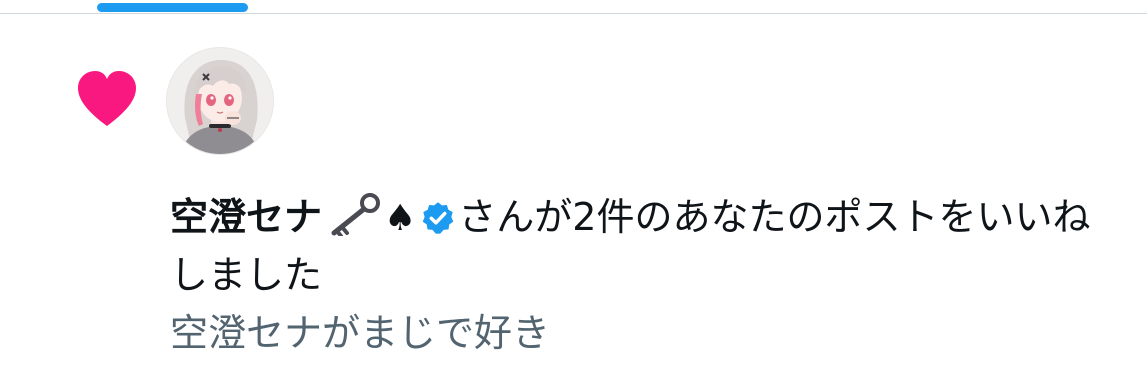 The height and width of the screenshot is (382, 1147). What do you see at coordinates (356, 214) in the screenshot?
I see `key-icon` at bounding box center [356, 214].